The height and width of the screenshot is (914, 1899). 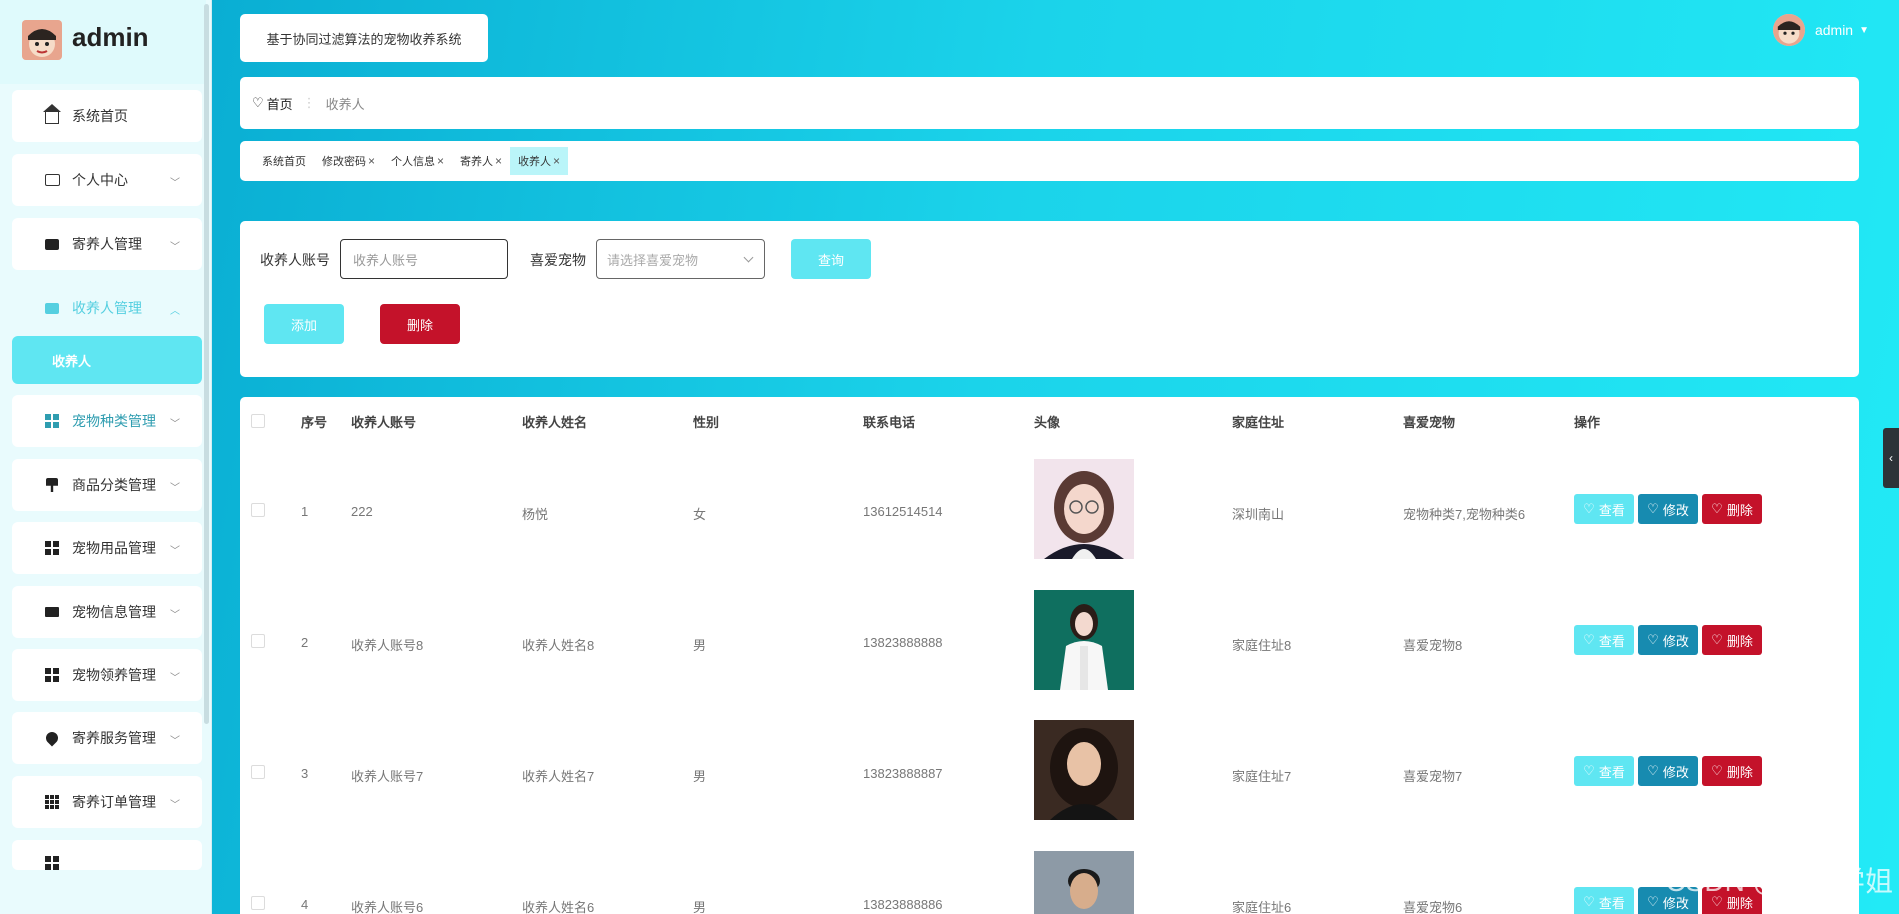 I want to click on account-search-input: 收养人账号, so click(x=424, y=259).